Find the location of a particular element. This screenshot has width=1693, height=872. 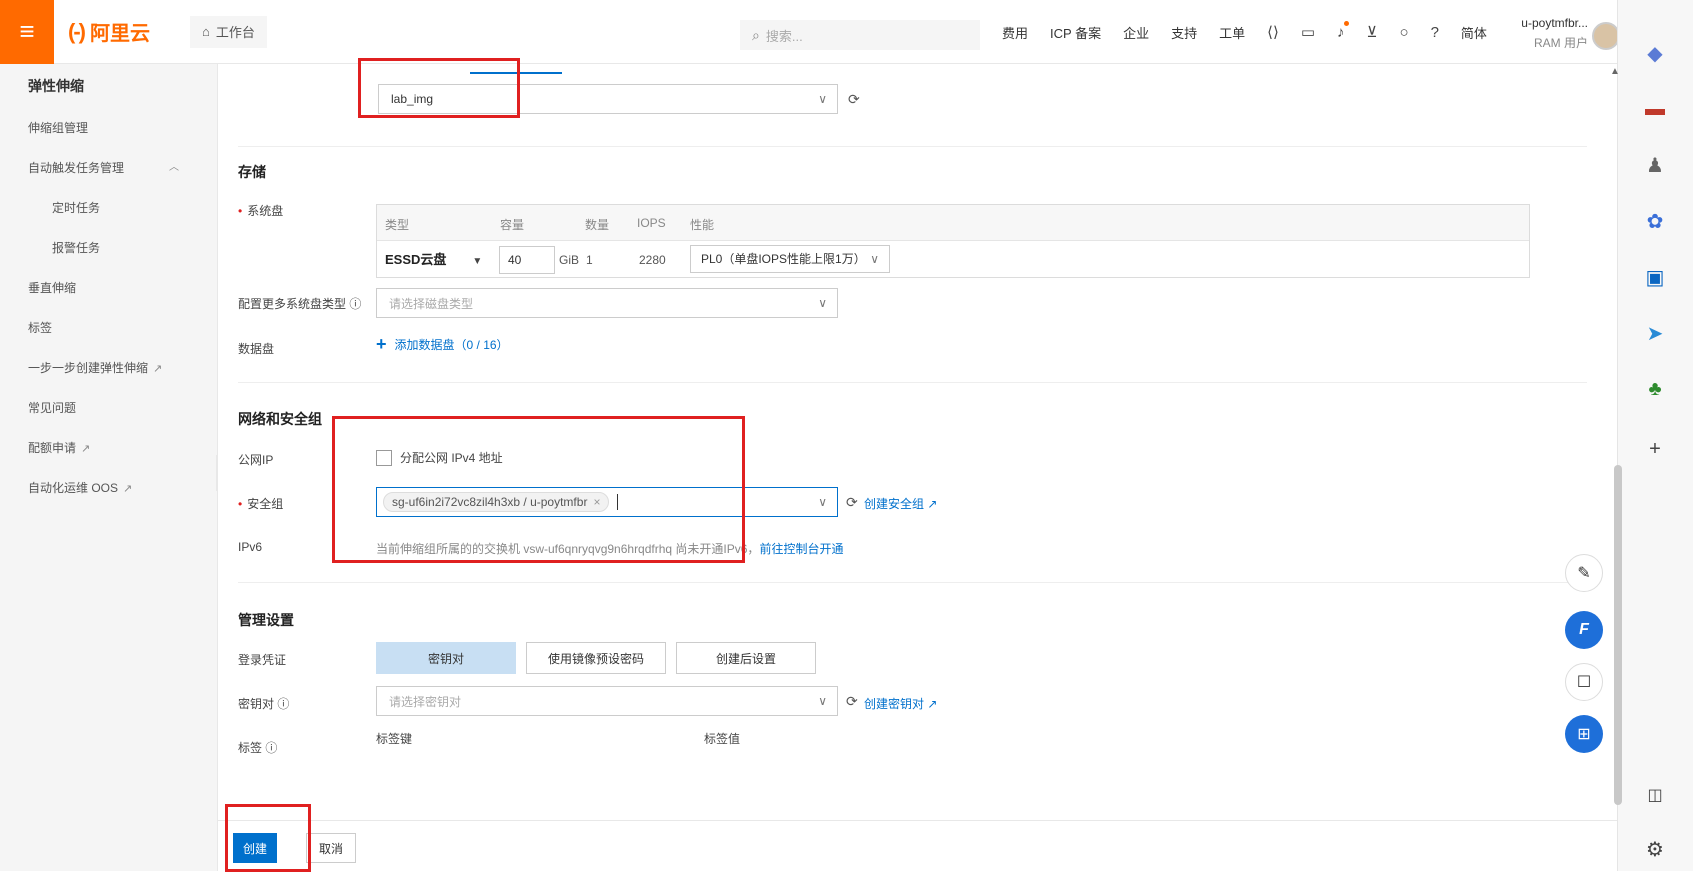

sidebar-item-faq: 常见问题 is located at coordinates (108, 408).